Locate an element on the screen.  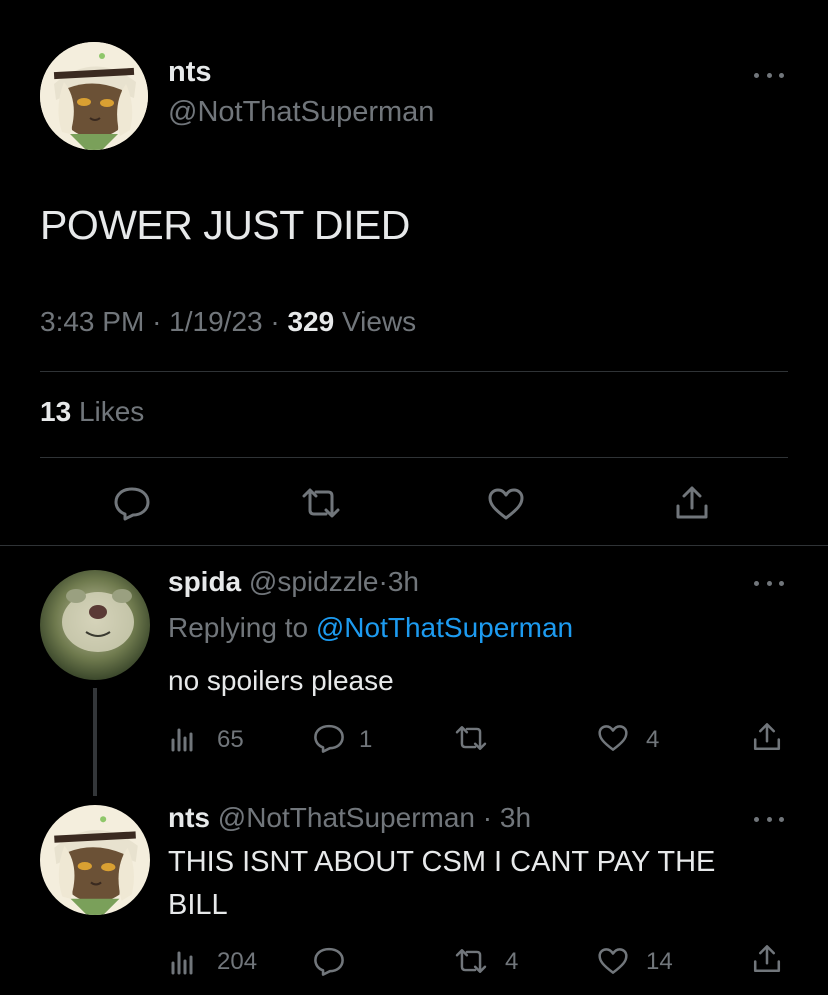
tweet-time: 3:43 PM is located at coordinates (92, 321).